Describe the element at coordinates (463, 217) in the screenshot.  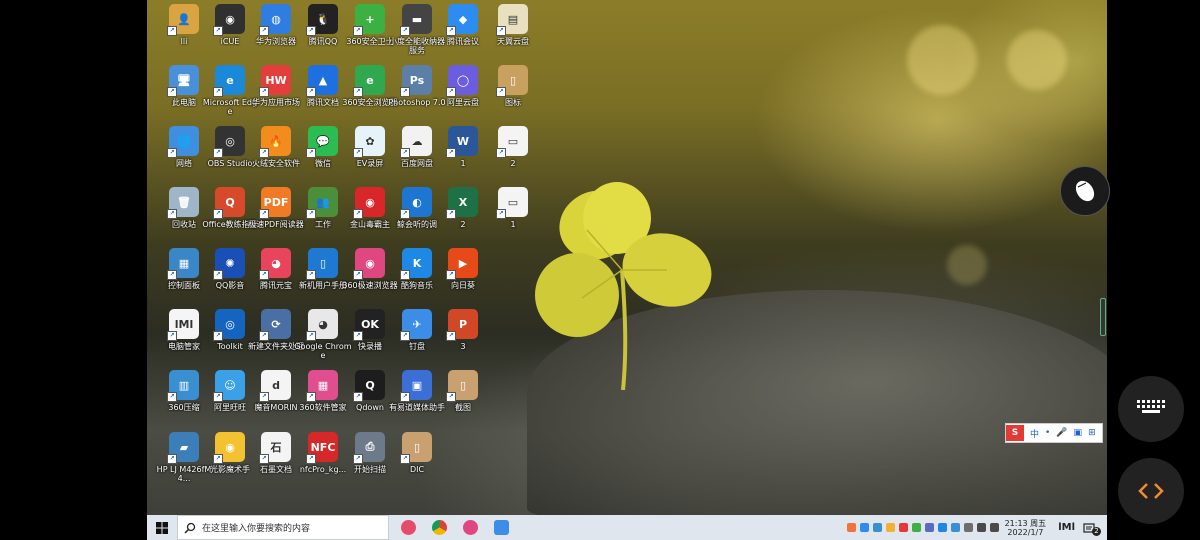
I see `desktop-icon: X ↗ 2` at that location.